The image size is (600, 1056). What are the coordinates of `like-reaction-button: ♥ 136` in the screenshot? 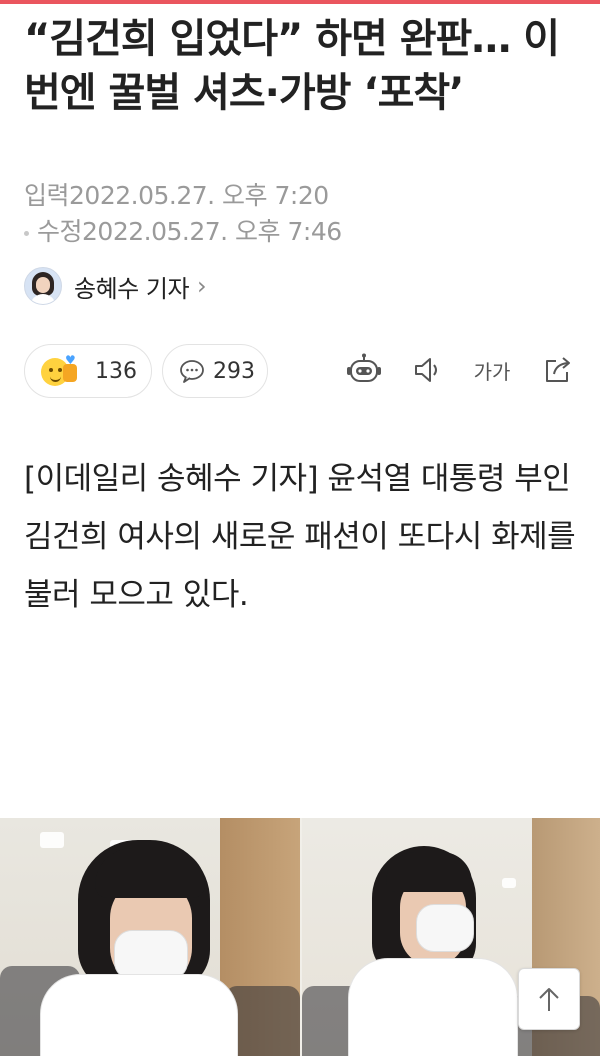 It's located at (88, 371).